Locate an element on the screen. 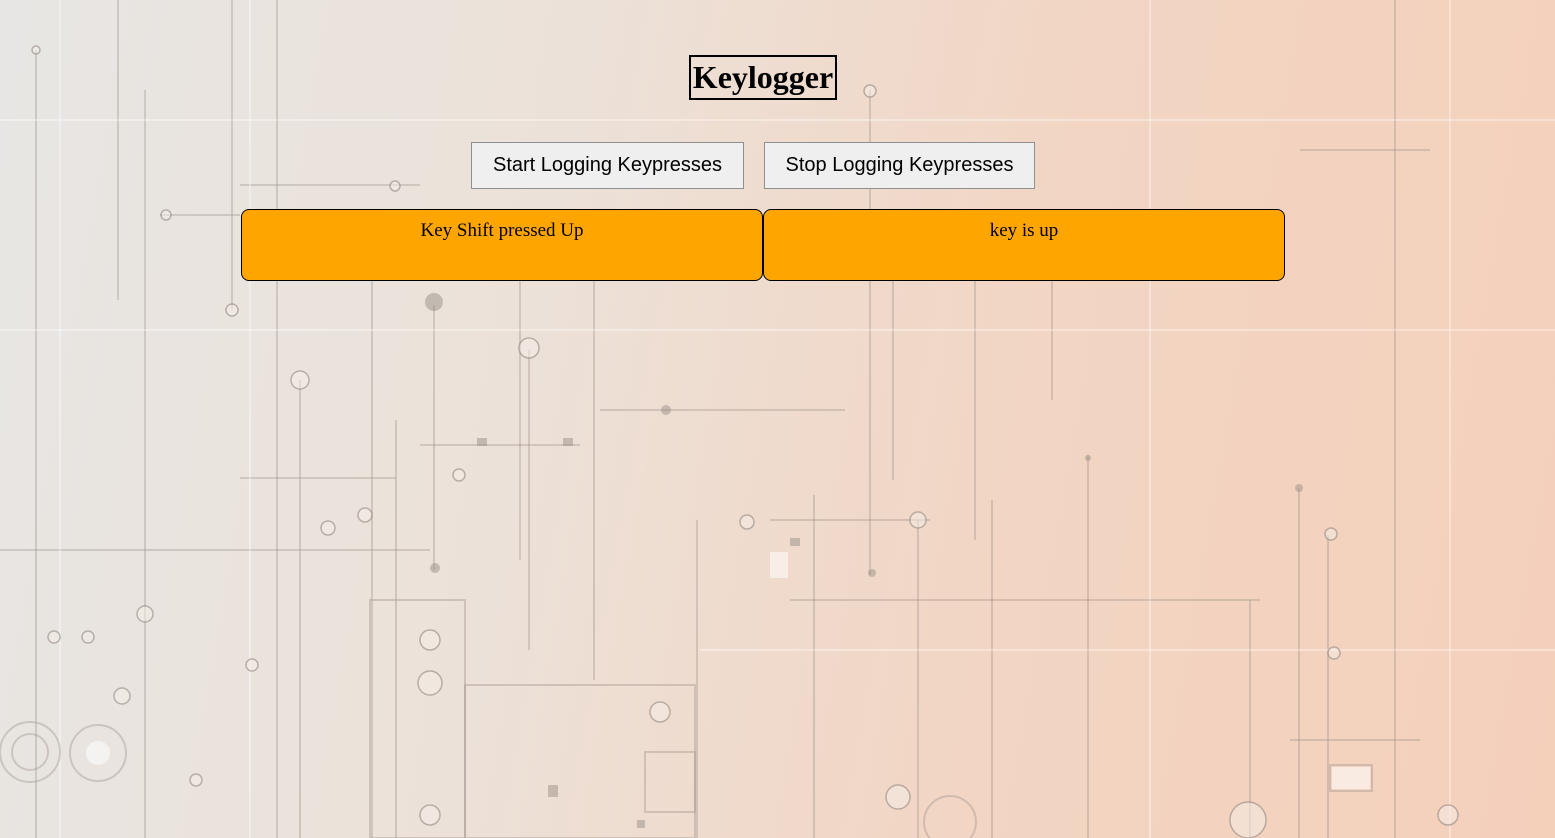  page-title: Keylogger is located at coordinates (763, 77).